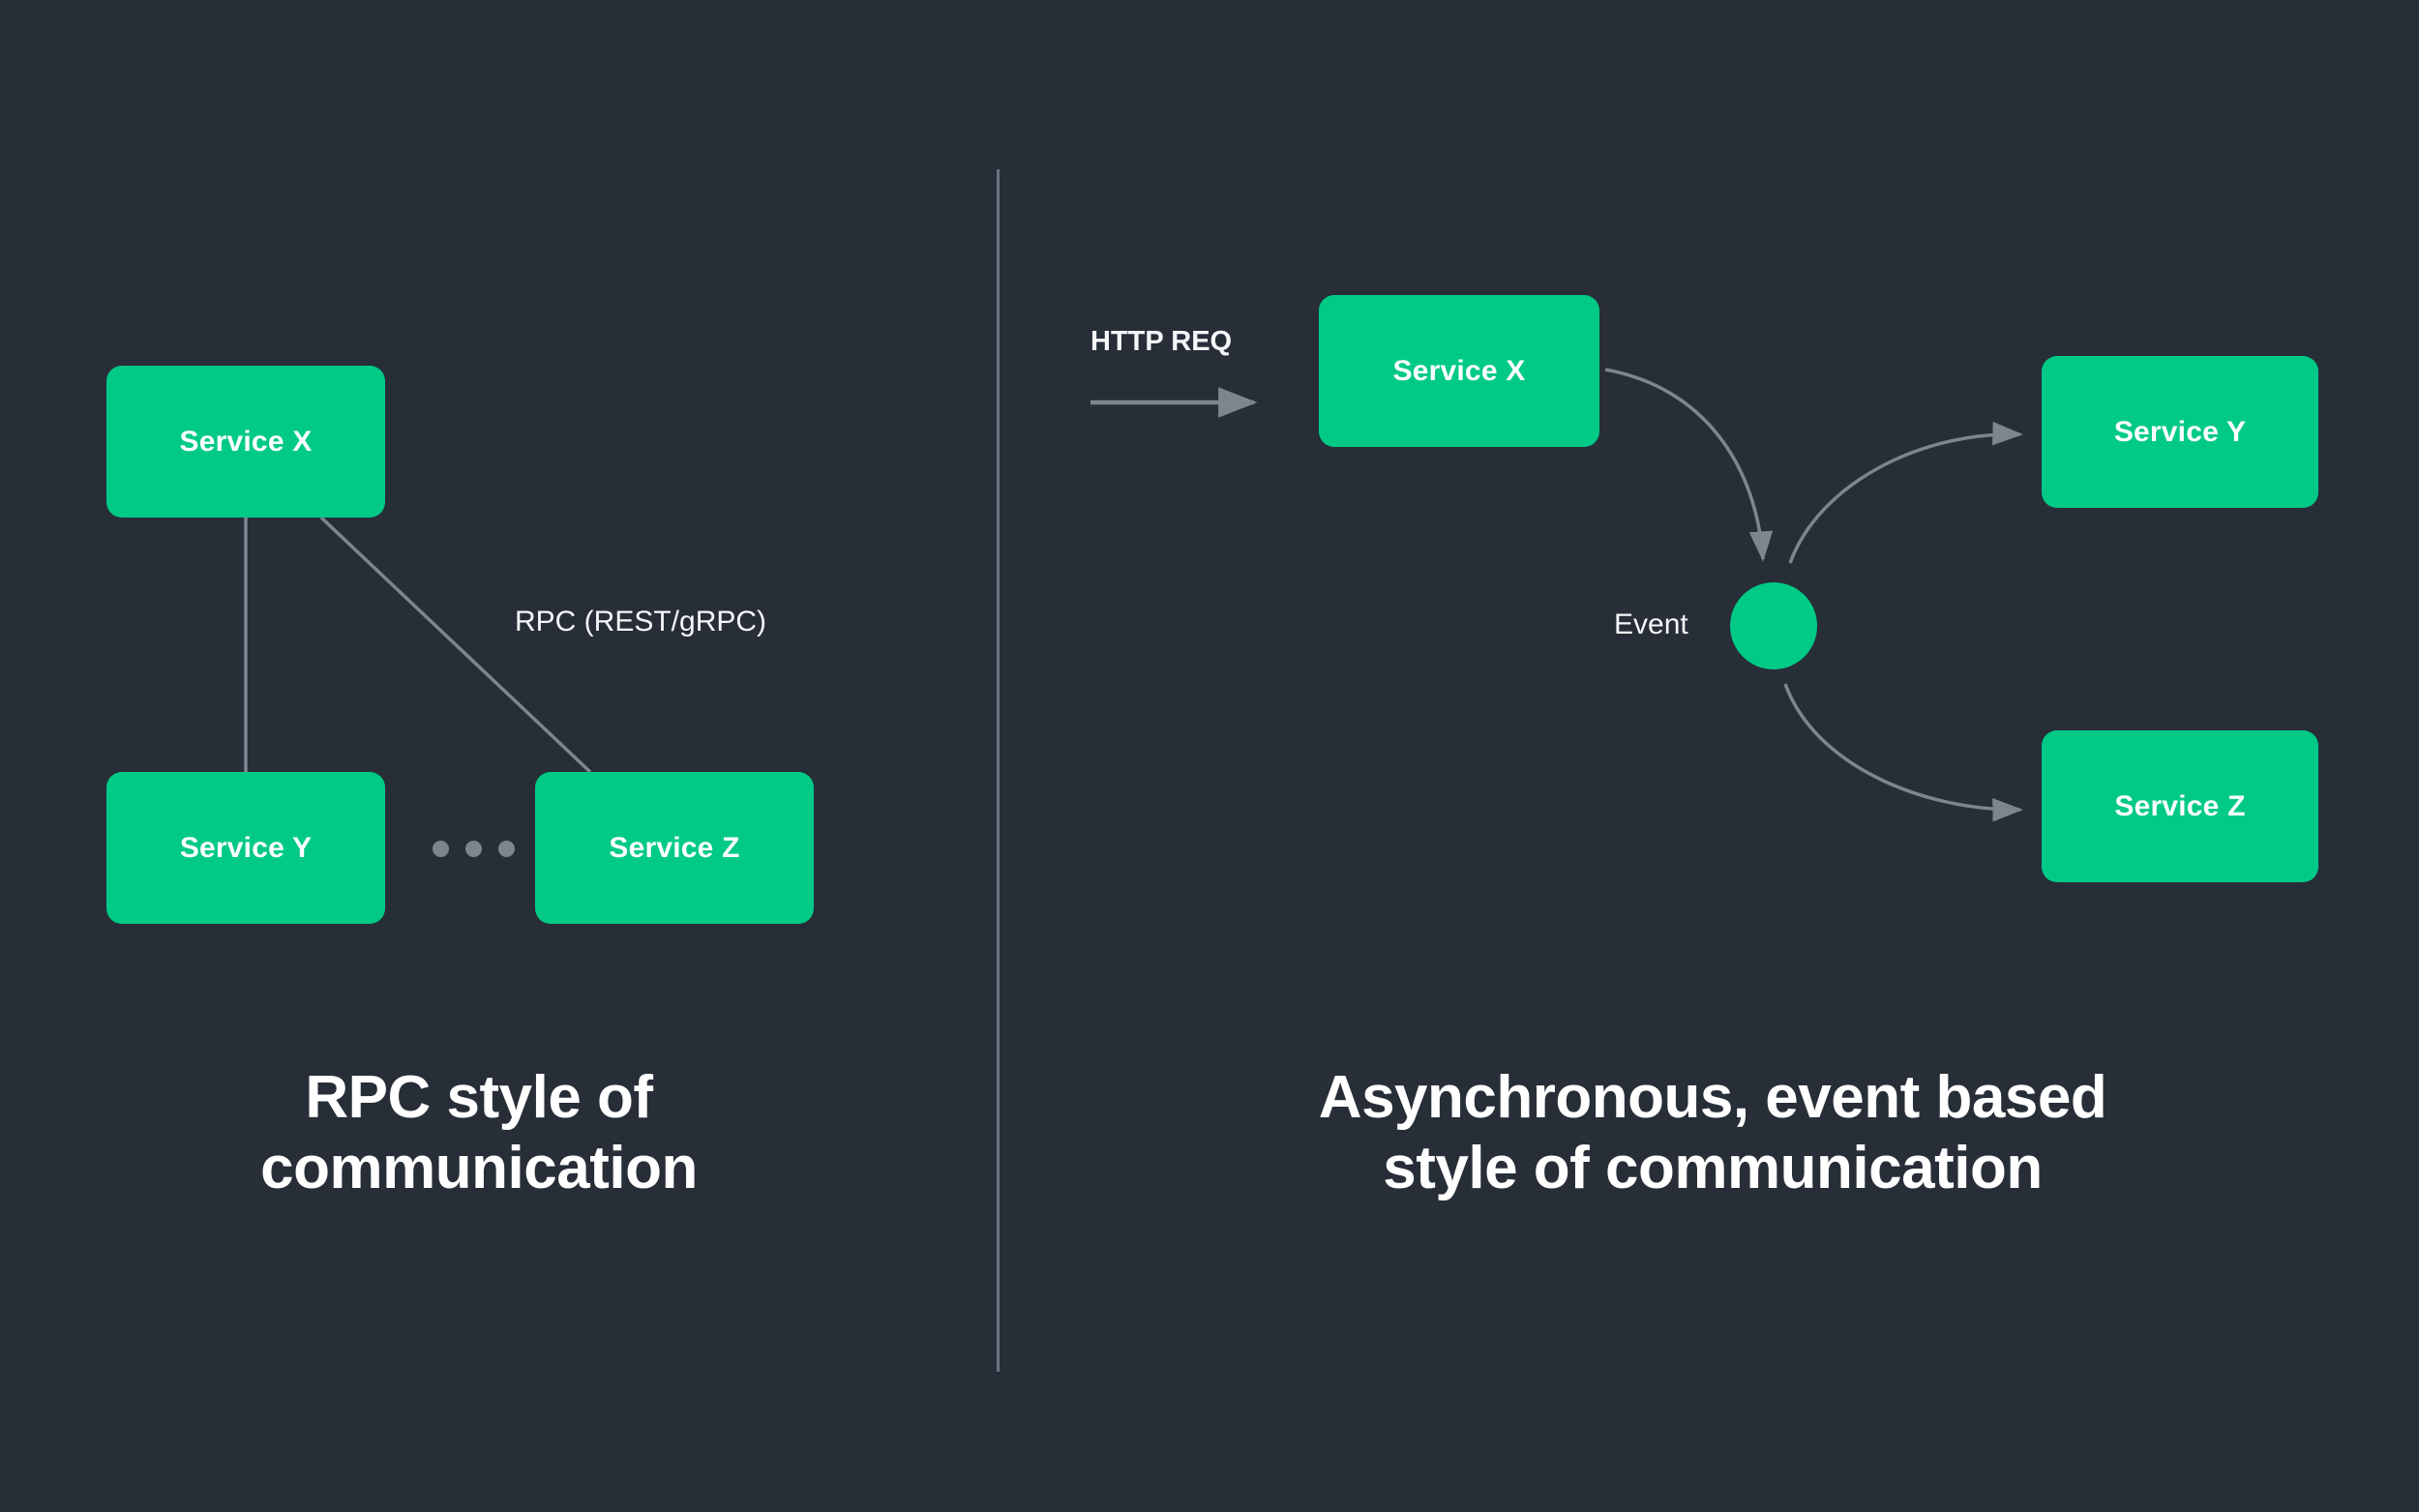  Describe the element at coordinates (1651, 624) in the screenshot. I see `event-node-label: Event` at that location.